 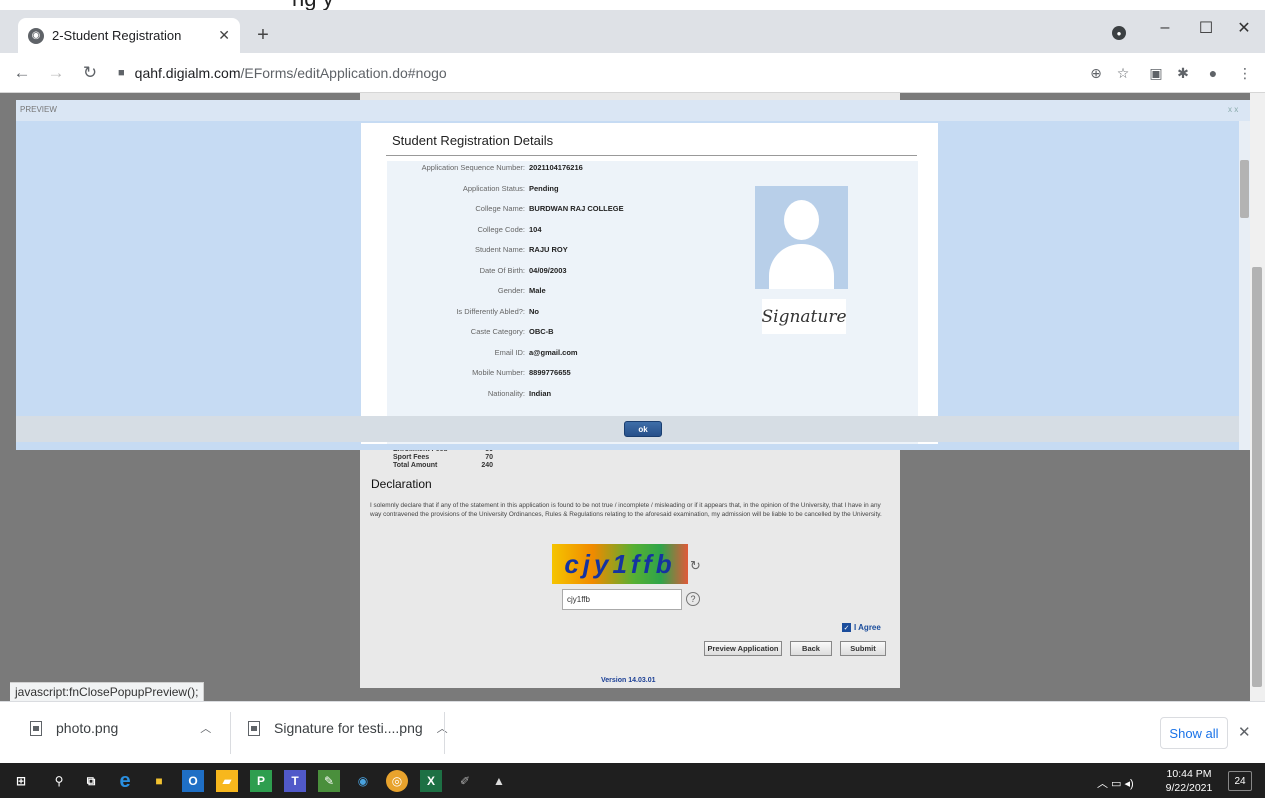 I want to click on preview-close-icon: x x, so click(x=1233, y=109).